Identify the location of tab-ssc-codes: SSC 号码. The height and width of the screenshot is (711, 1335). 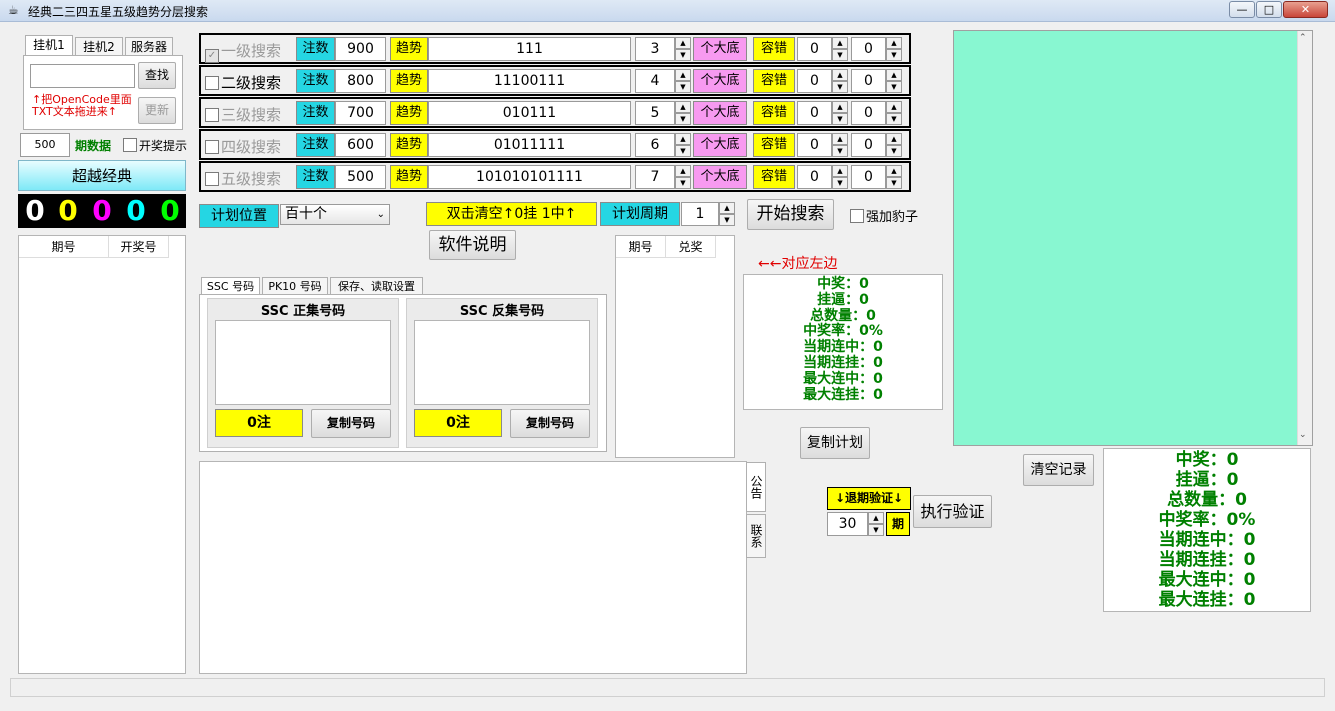
(230, 286).